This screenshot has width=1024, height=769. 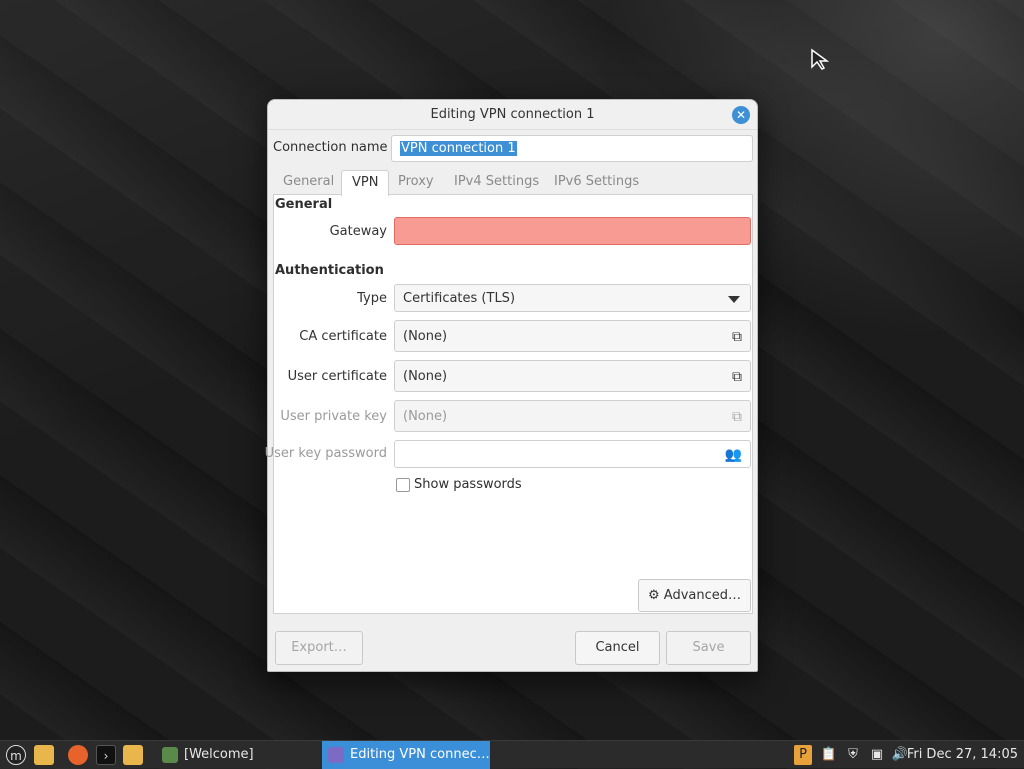 What do you see at coordinates (708, 648) in the screenshot?
I see `save-button: Save` at bounding box center [708, 648].